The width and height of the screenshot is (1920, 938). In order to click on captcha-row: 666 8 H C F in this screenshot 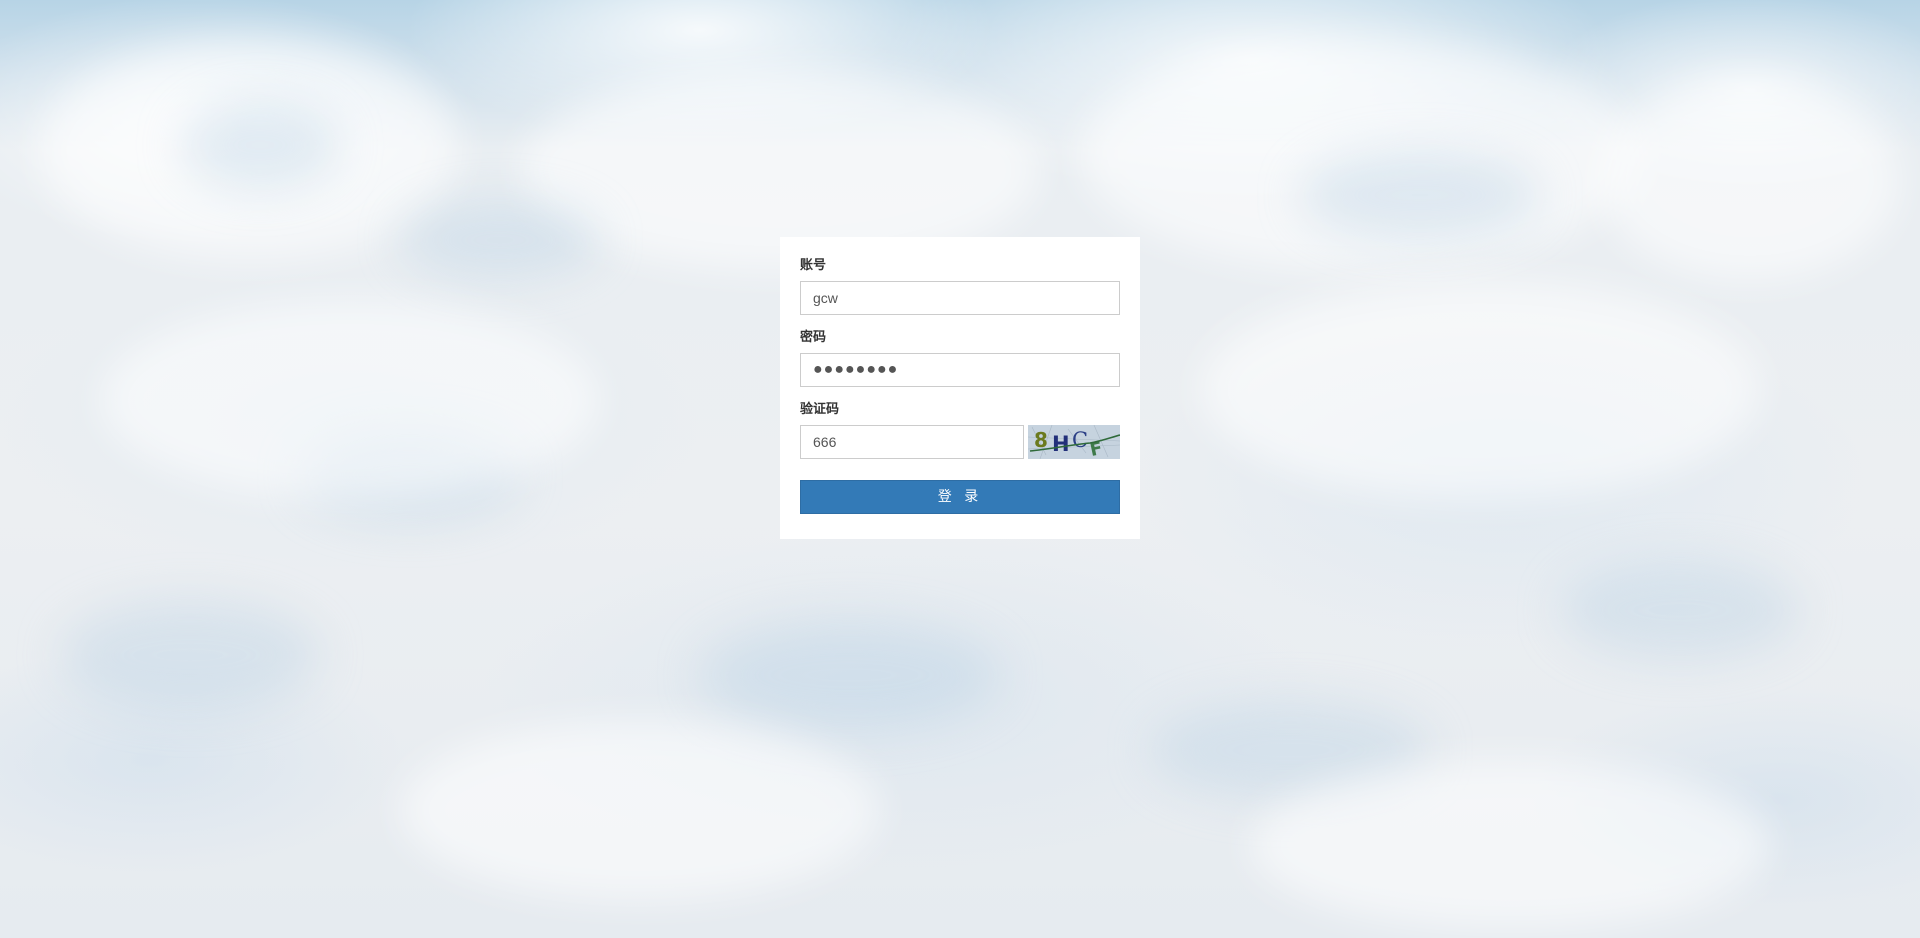, I will do `click(960, 442)`.